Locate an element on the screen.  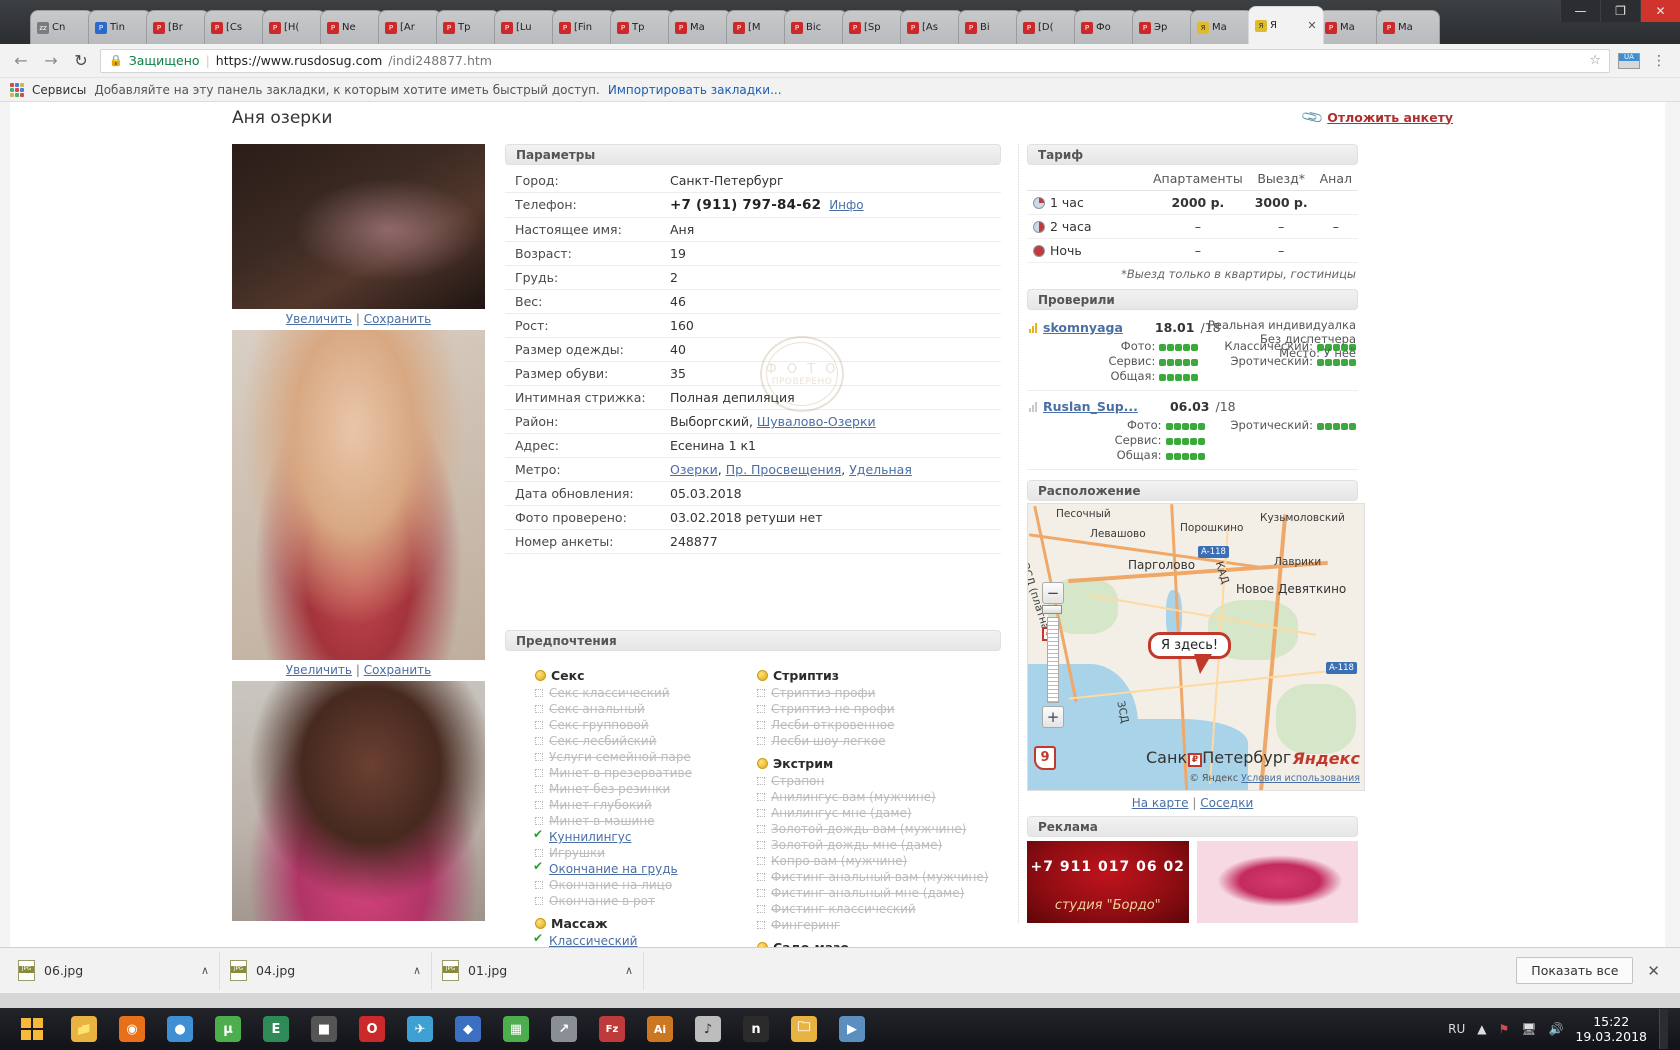
taskbar-app-utorrent: μ is located at coordinates (228, 1029).